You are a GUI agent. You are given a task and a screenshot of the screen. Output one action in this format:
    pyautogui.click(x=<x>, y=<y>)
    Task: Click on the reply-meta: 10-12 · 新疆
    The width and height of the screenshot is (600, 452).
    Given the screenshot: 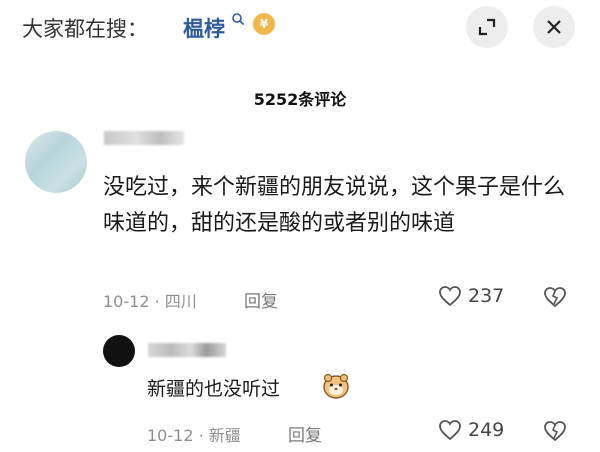 What is the action you would take?
    pyautogui.click(x=194, y=435)
    